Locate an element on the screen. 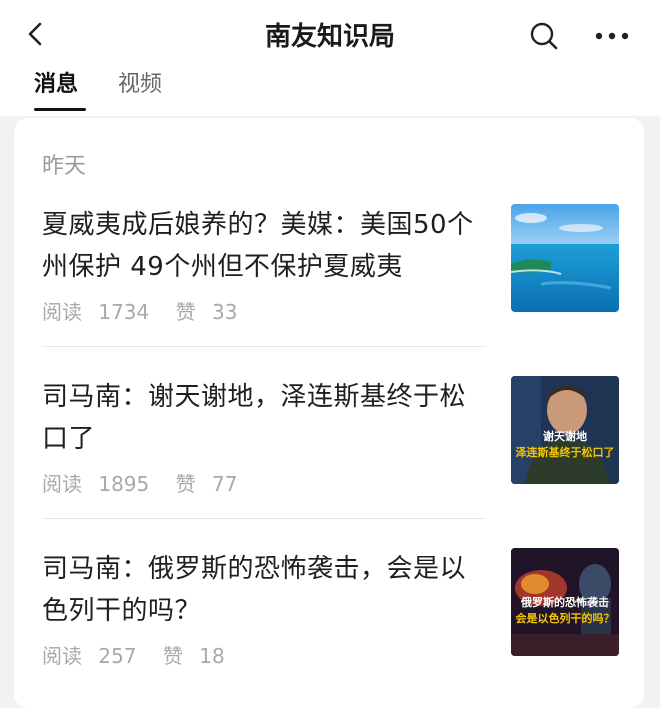  like-count: 赞 18 is located at coordinates (193, 656).